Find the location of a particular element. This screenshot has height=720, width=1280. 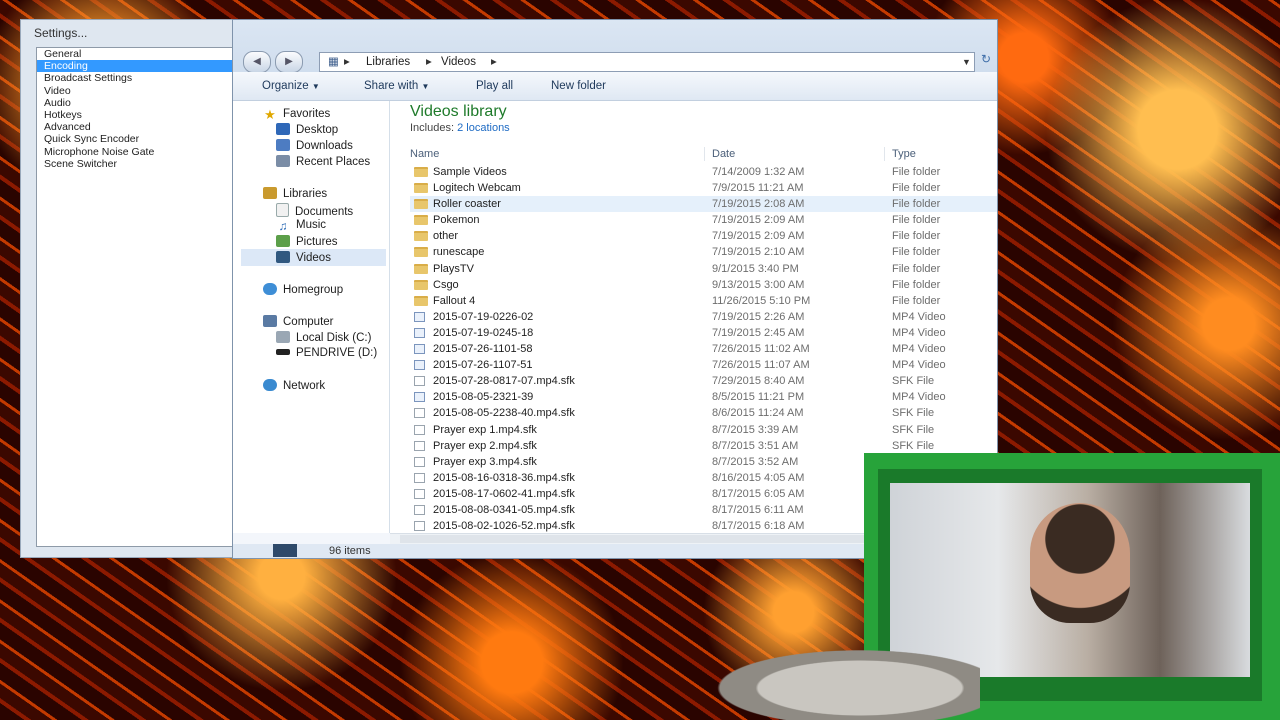

nav-network: Network is located at coordinates (294, 385).